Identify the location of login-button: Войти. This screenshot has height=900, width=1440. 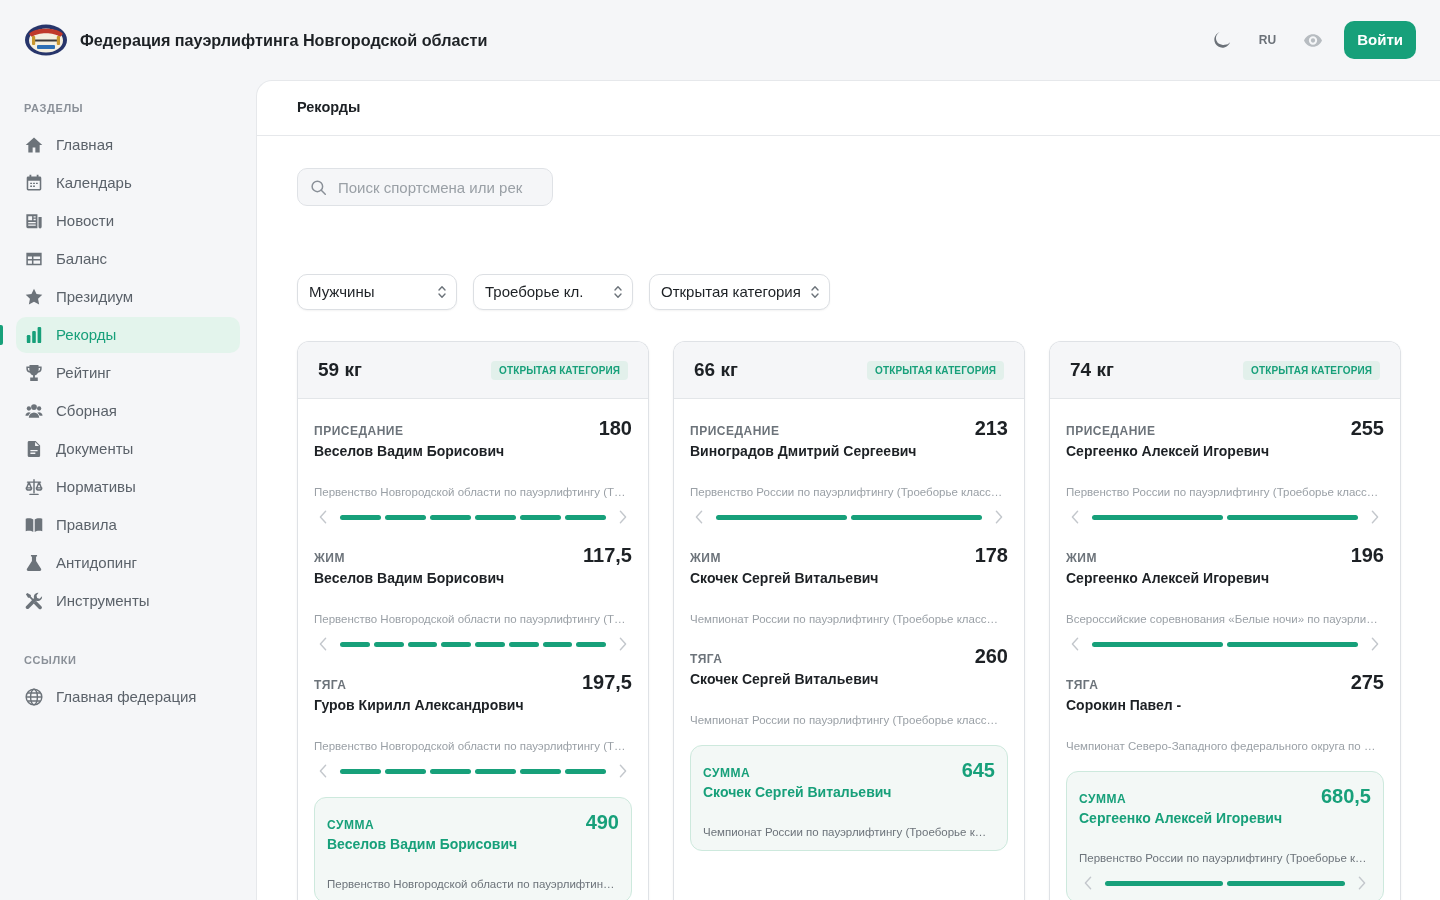
(1380, 40).